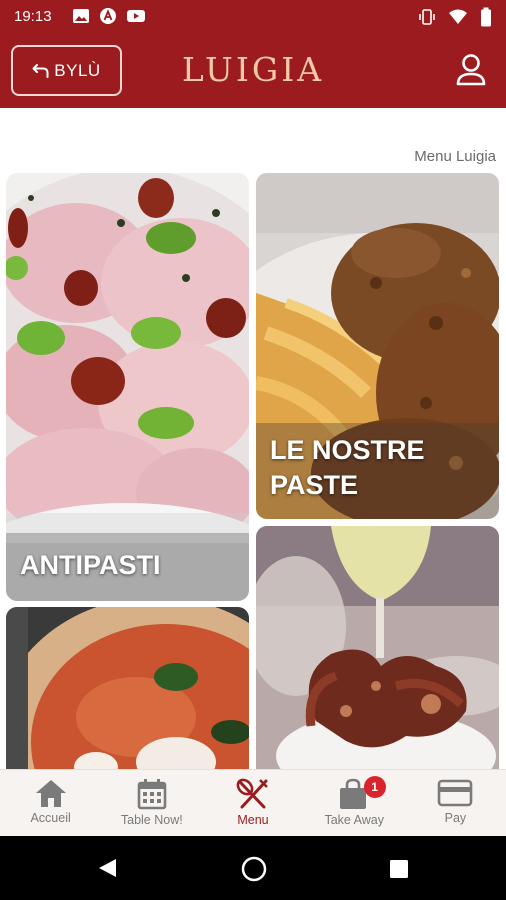 This screenshot has width=506, height=900. I want to click on status-bar: 19:13, so click(253, 17).